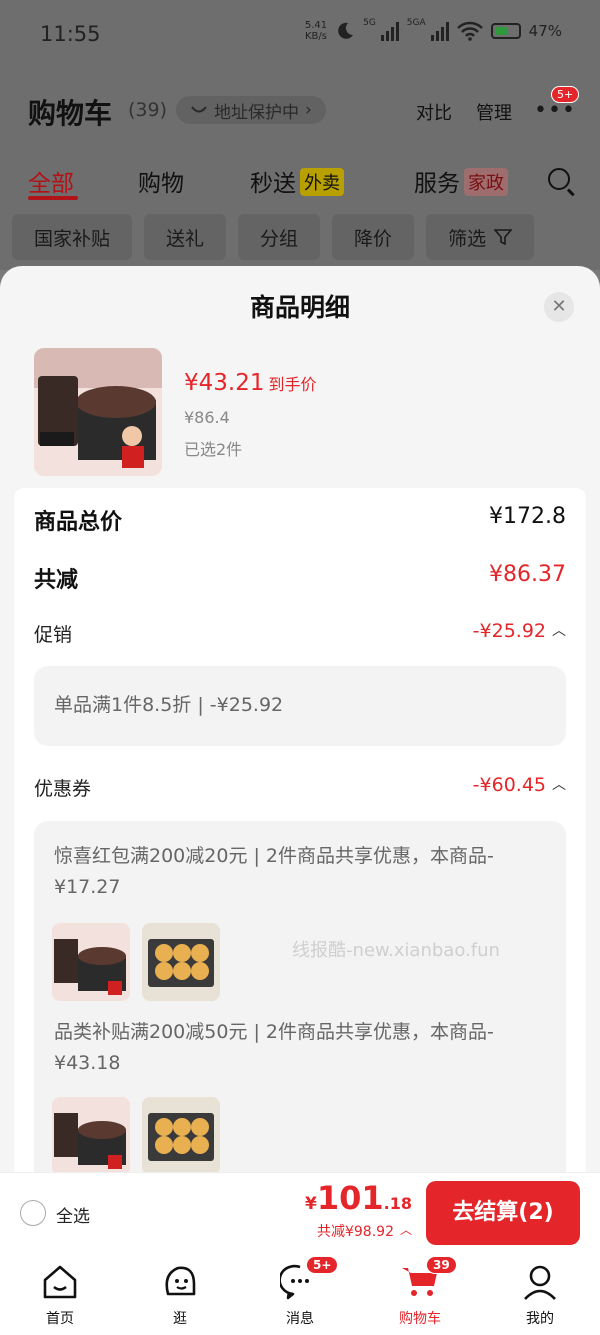 The height and width of the screenshot is (1335, 600). Describe the element at coordinates (53, 198) in the screenshot. I see `tab-active-underline` at that location.